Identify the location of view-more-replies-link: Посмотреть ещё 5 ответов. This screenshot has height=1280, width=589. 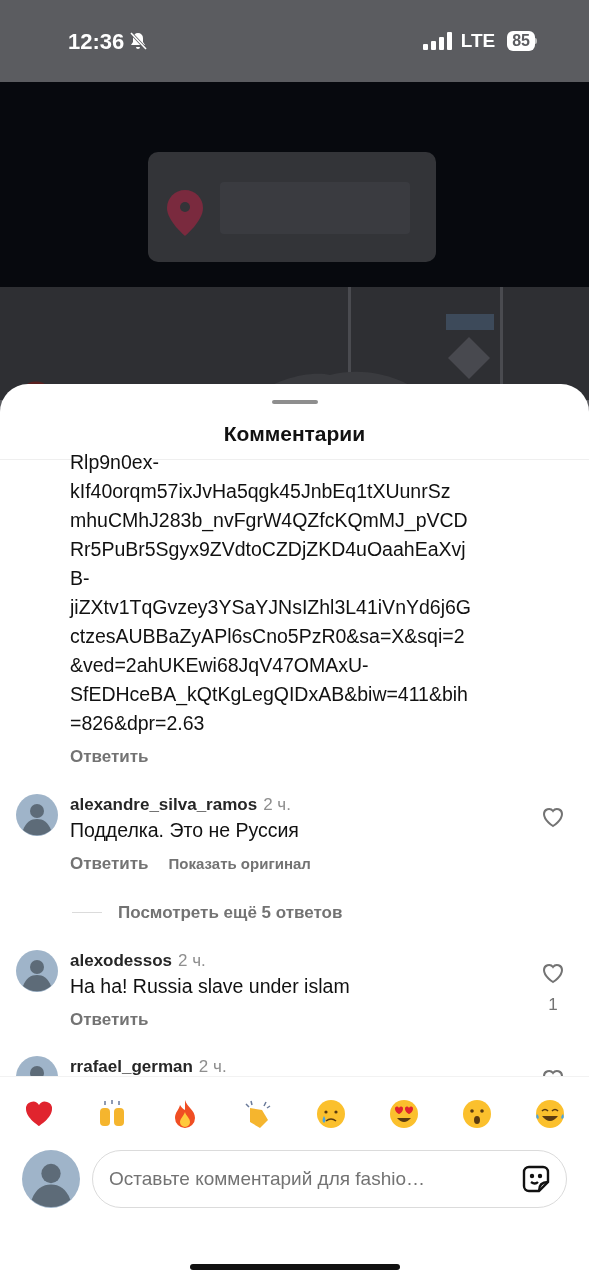
(230, 913).